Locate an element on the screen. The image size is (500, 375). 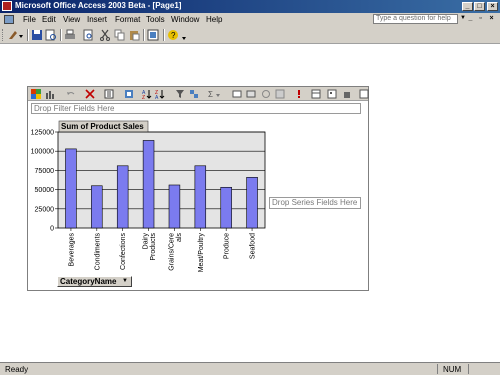
x-tick-label: Seafood is located at coordinates (253, 246).